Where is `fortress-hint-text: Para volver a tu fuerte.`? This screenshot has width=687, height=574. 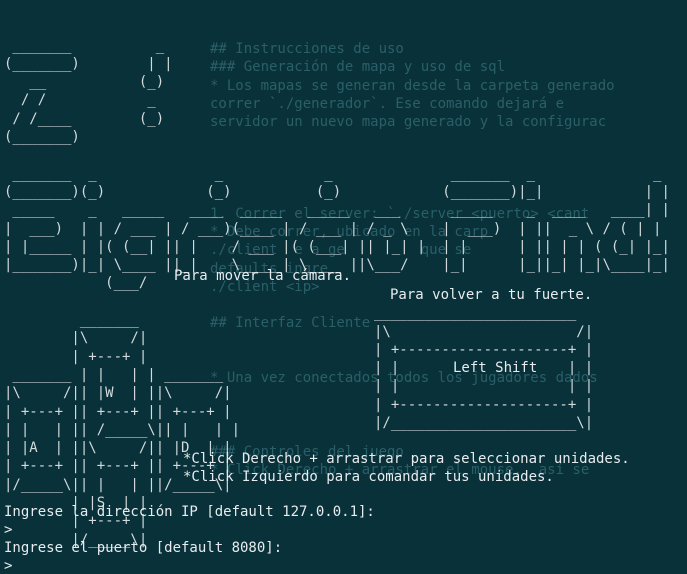
fortress-hint-text: Para volver a tu fuerte. is located at coordinates (491, 295).